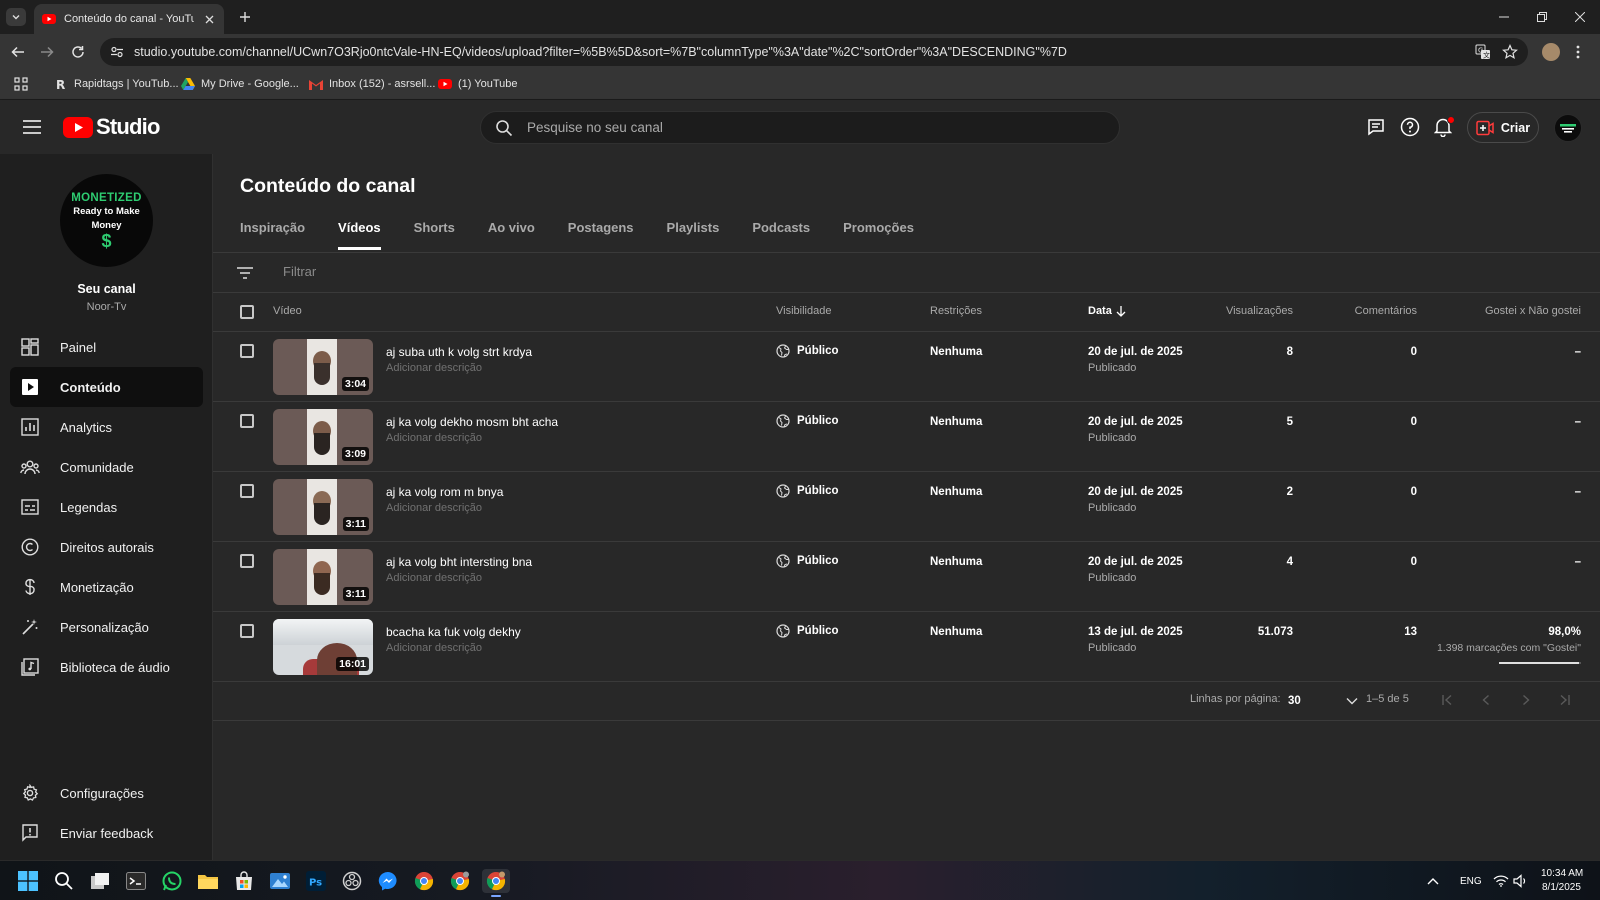 This screenshot has height=900, width=1600. What do you see at coordinates (106, 667) in the screenshot?
I see `sidebar-item-biblioteca-de-audio: Biblioteca de áudio` at bounding box center [106, 667].